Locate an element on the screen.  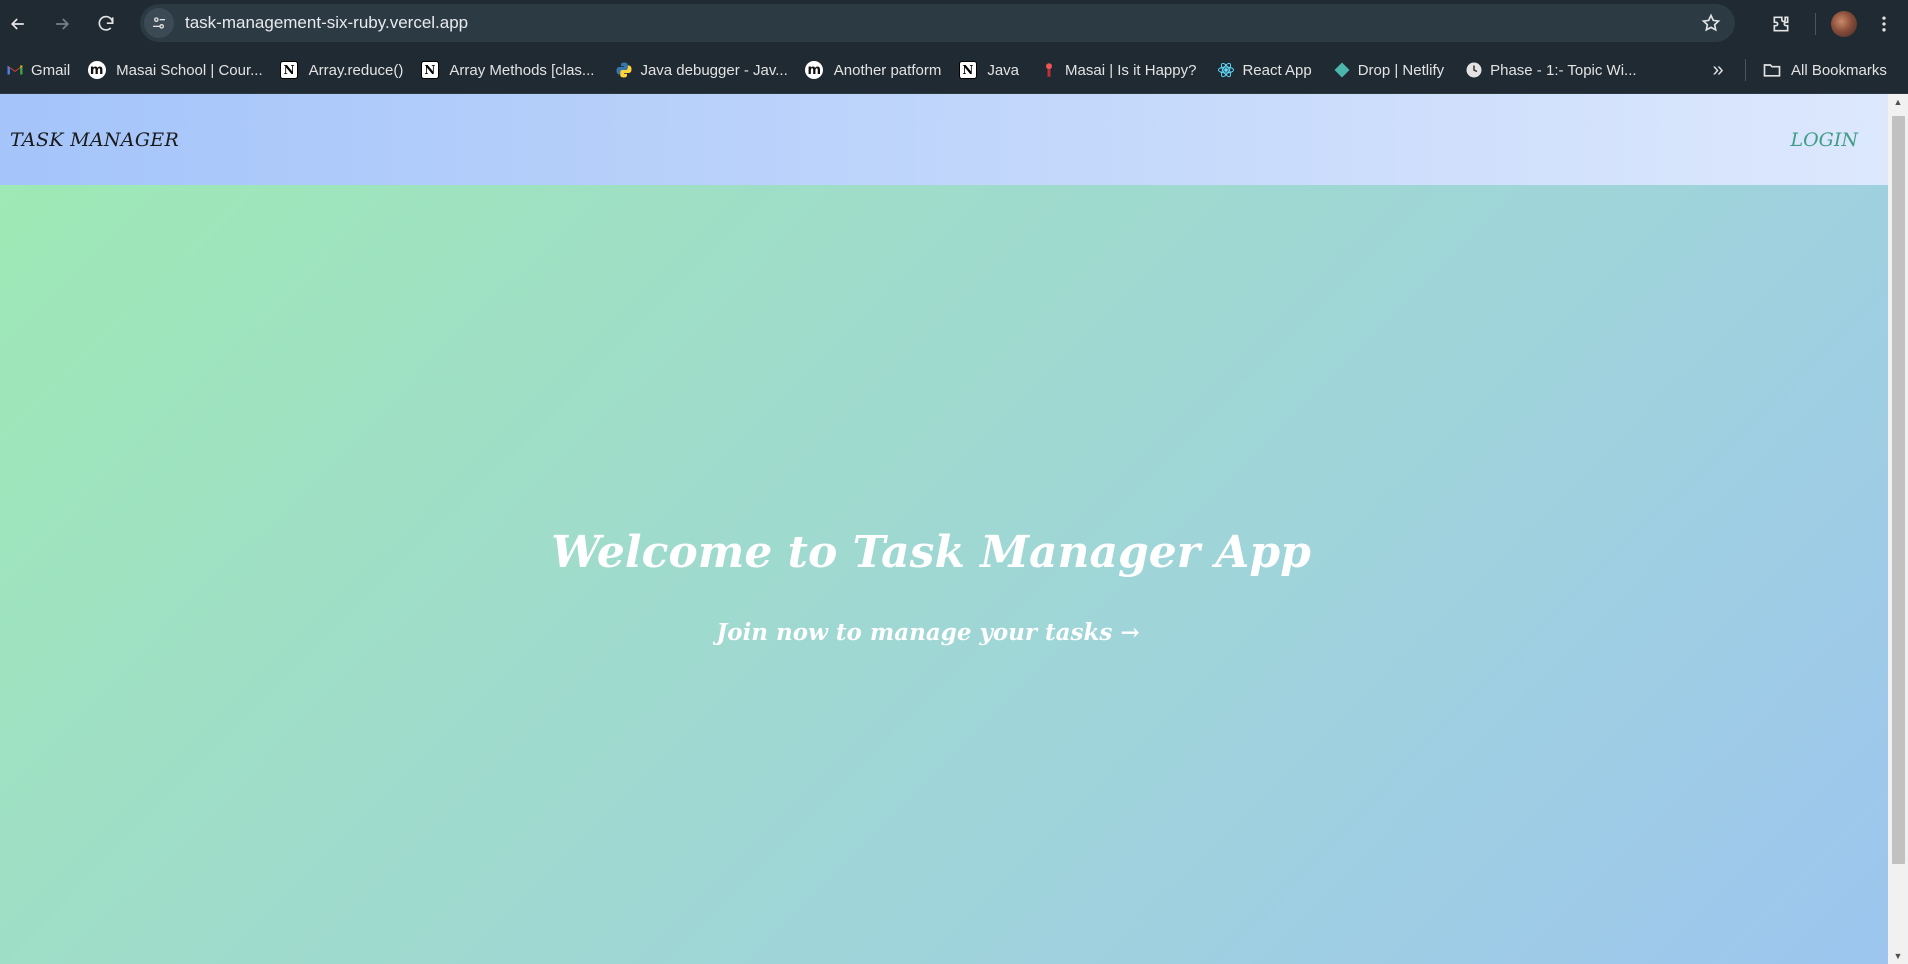
bookmark-label: Masai | Is it Happy? is located at coordinates (1131, 70).